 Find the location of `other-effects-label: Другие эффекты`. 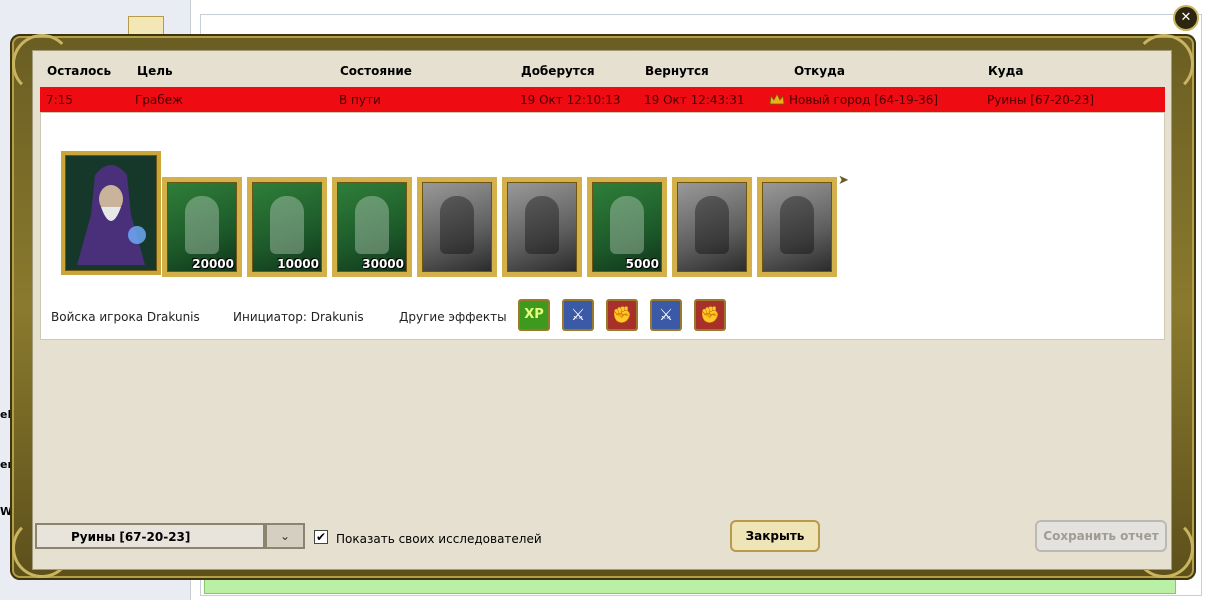

other-effects-label: Другие эффекты is located at coordinates (453, 317).